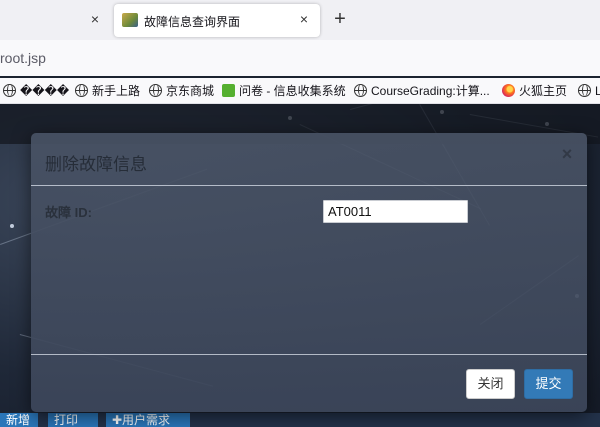  I want to click on firefox-icon, so click(508, 90).